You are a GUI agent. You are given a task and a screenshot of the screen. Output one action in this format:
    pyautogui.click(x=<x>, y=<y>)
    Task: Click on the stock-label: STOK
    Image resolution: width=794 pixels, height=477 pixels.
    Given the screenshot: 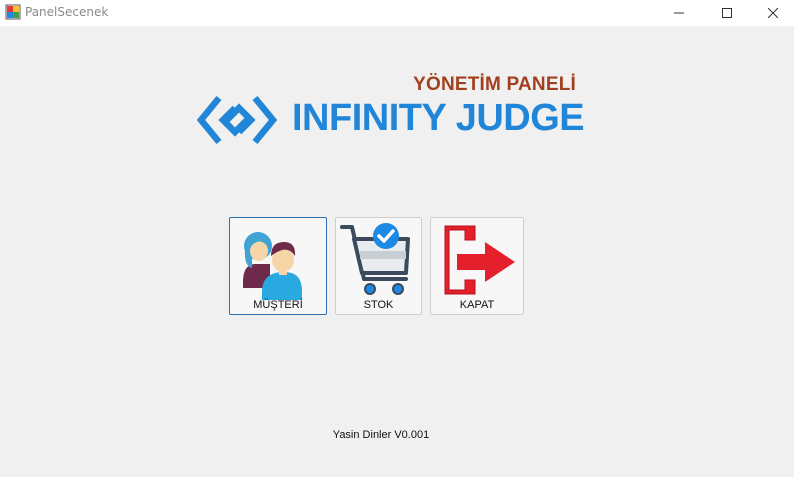 What is the action you would take?
    pyautogui.click(x=378, y=305)
    